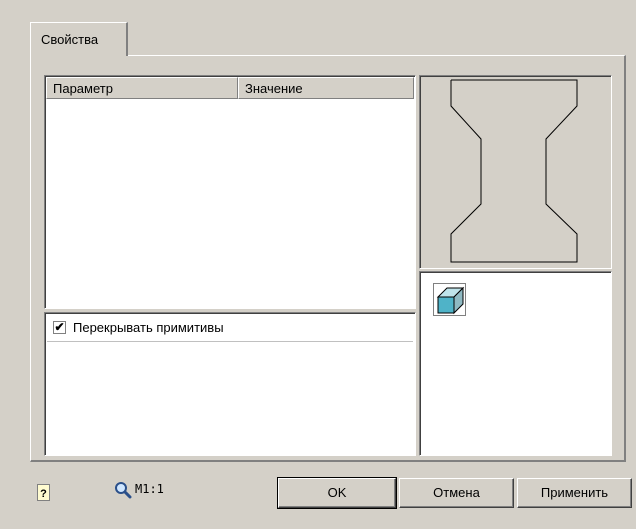  I want to click on cube-icon, so click(450, 300).